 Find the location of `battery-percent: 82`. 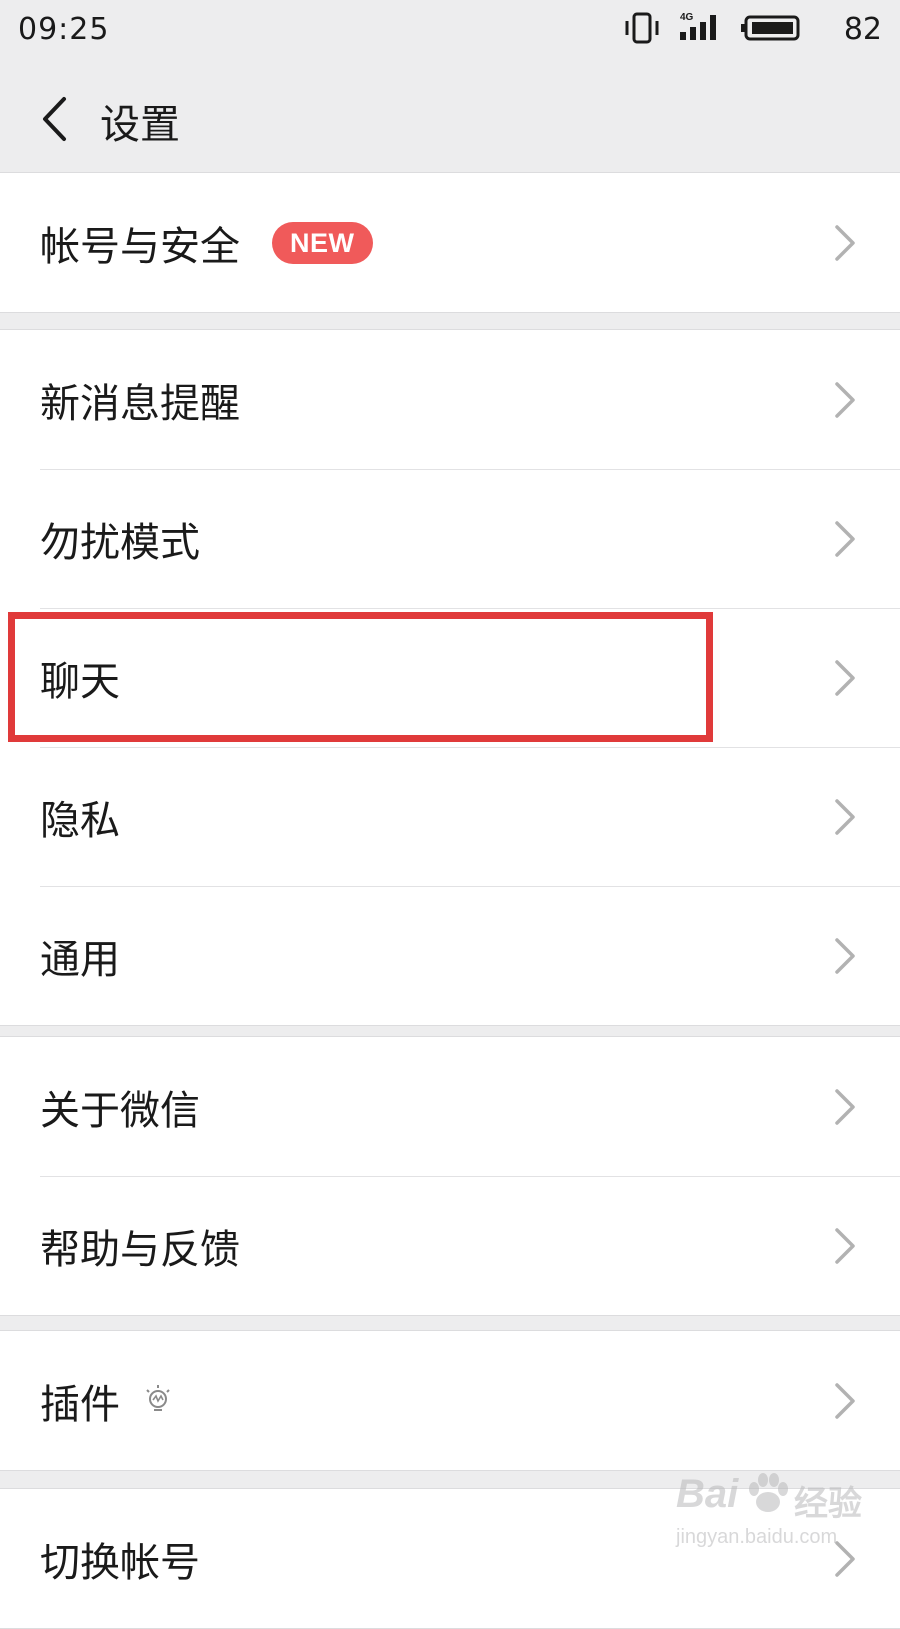

battery-percent: 82 is located at coordinates (862, 29).